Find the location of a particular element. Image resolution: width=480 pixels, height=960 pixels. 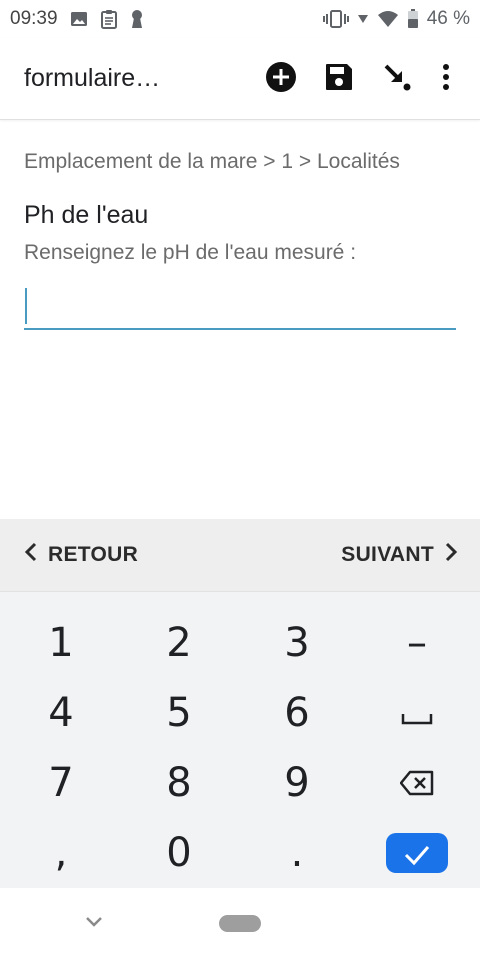

chevron-down-icon is located at coordinates (94, 924).